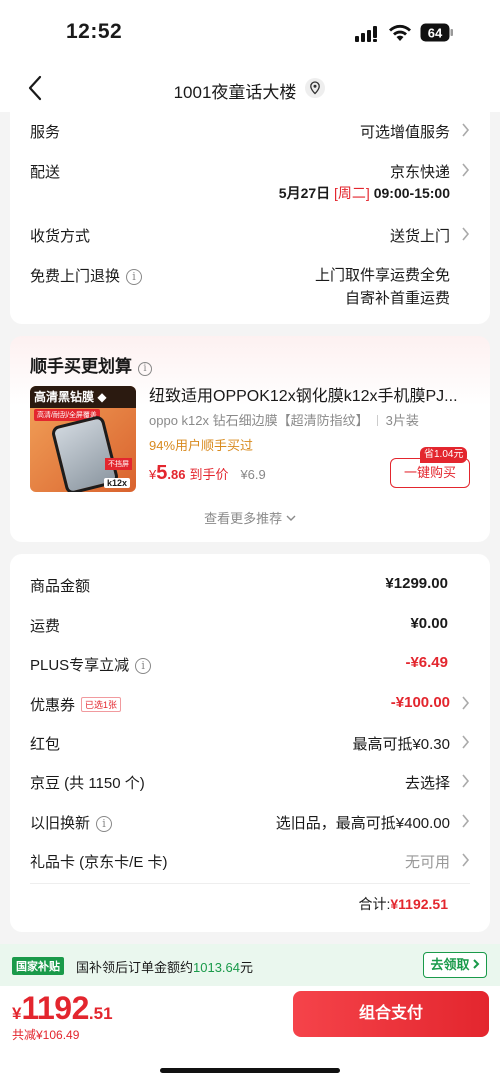 The width and height of the screenshot is (500, 1084). What do you see at coordinates (243, 518) in the screenshot?
I see `more-label: 查看更多推荐` at bounding box center [243, 518].